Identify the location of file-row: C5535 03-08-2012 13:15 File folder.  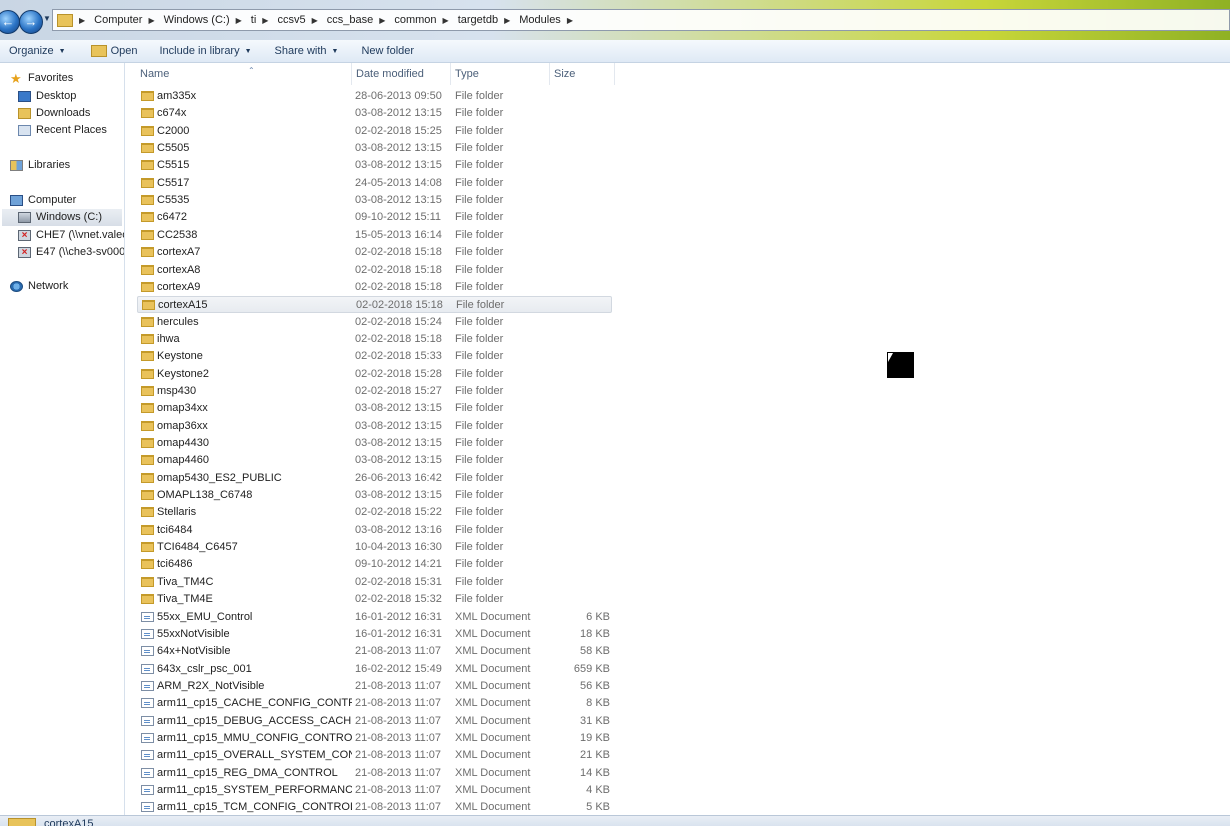
(374, 200).